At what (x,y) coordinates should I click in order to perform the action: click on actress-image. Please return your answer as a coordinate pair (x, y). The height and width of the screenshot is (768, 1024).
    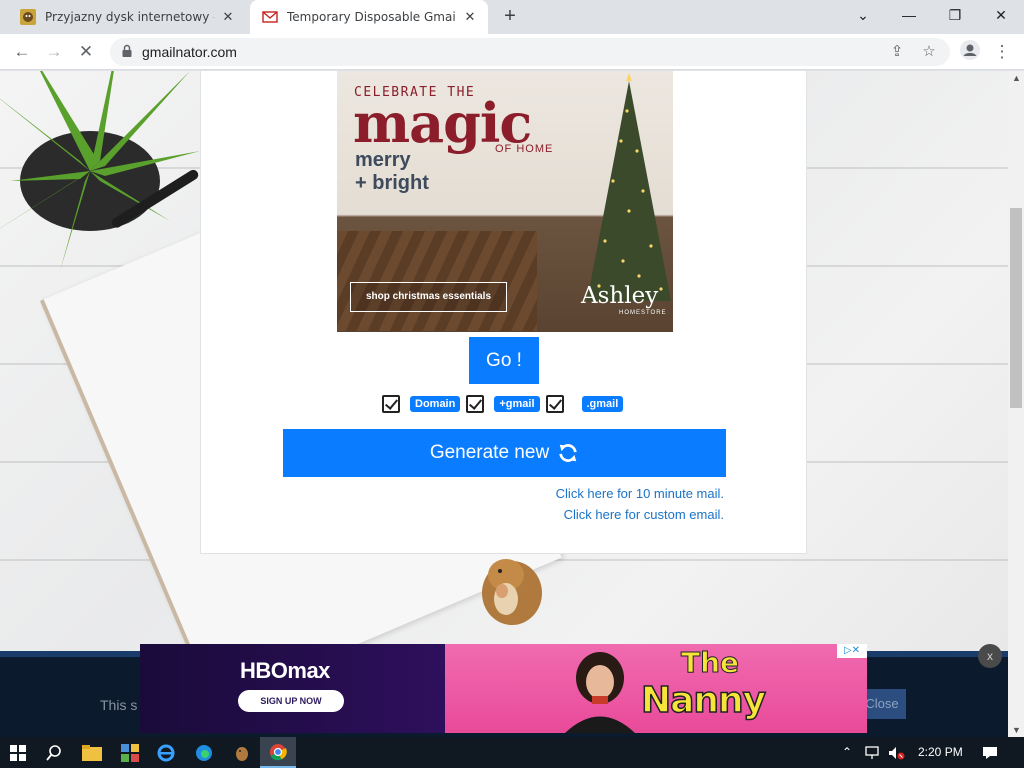
    Looking at the image, I should click on (600, 692).